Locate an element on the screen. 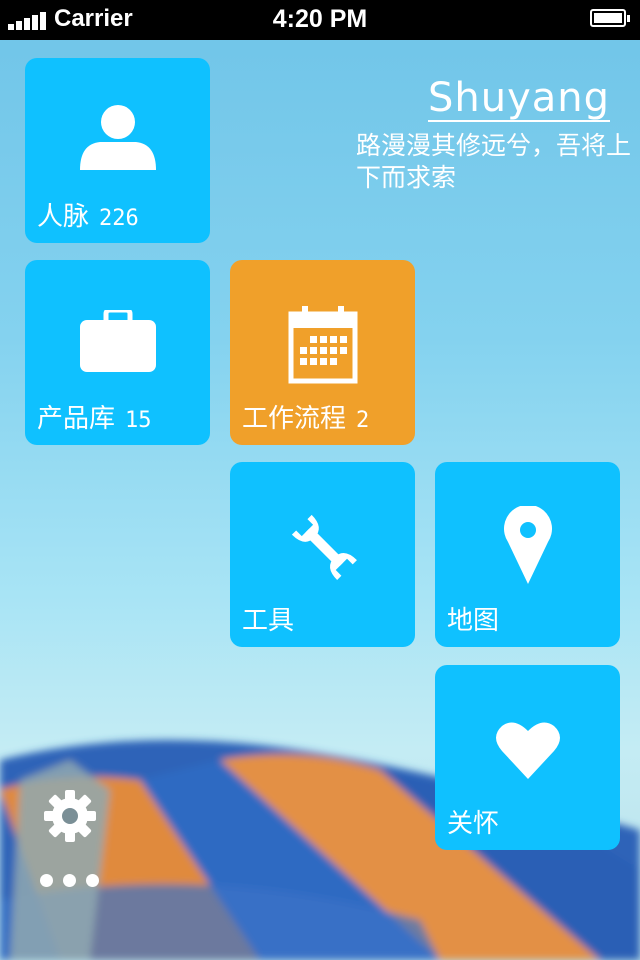  calendar-icon is located at coordinates (322, 347).